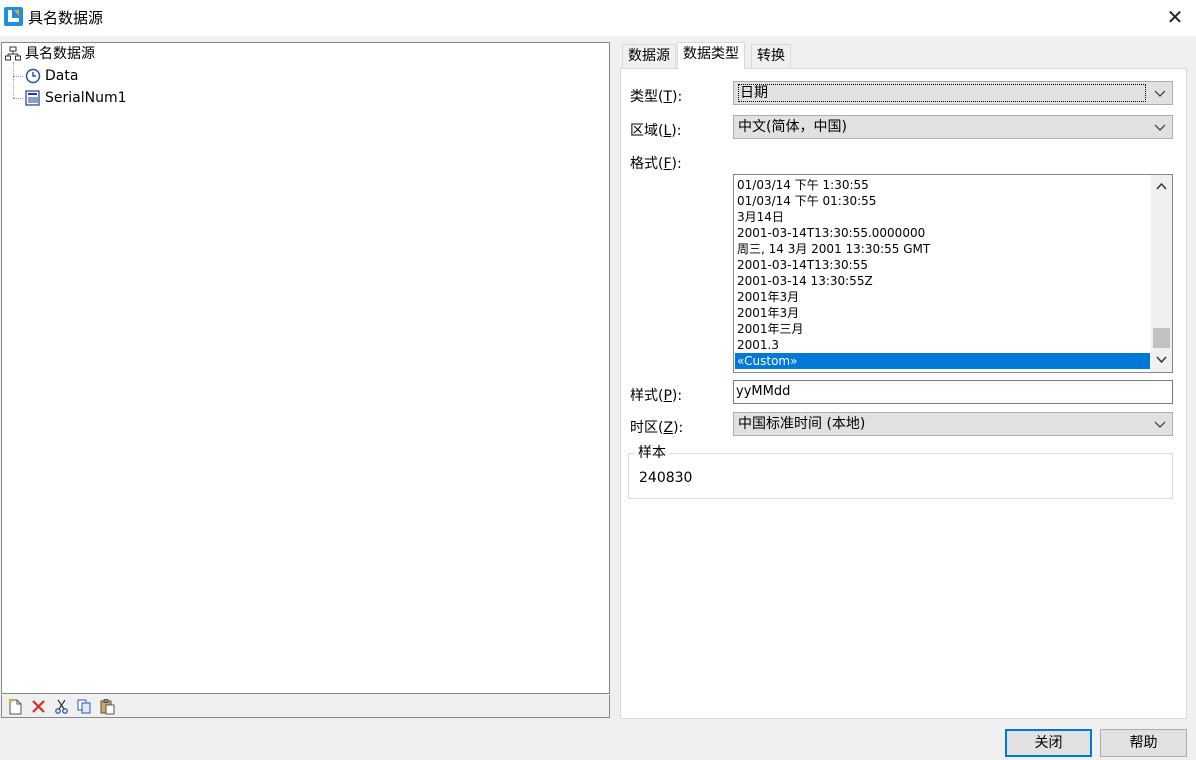 This screenshot has width=1196, height=760. I want to click on tab-datasource: 数据源, so click(649, 56).